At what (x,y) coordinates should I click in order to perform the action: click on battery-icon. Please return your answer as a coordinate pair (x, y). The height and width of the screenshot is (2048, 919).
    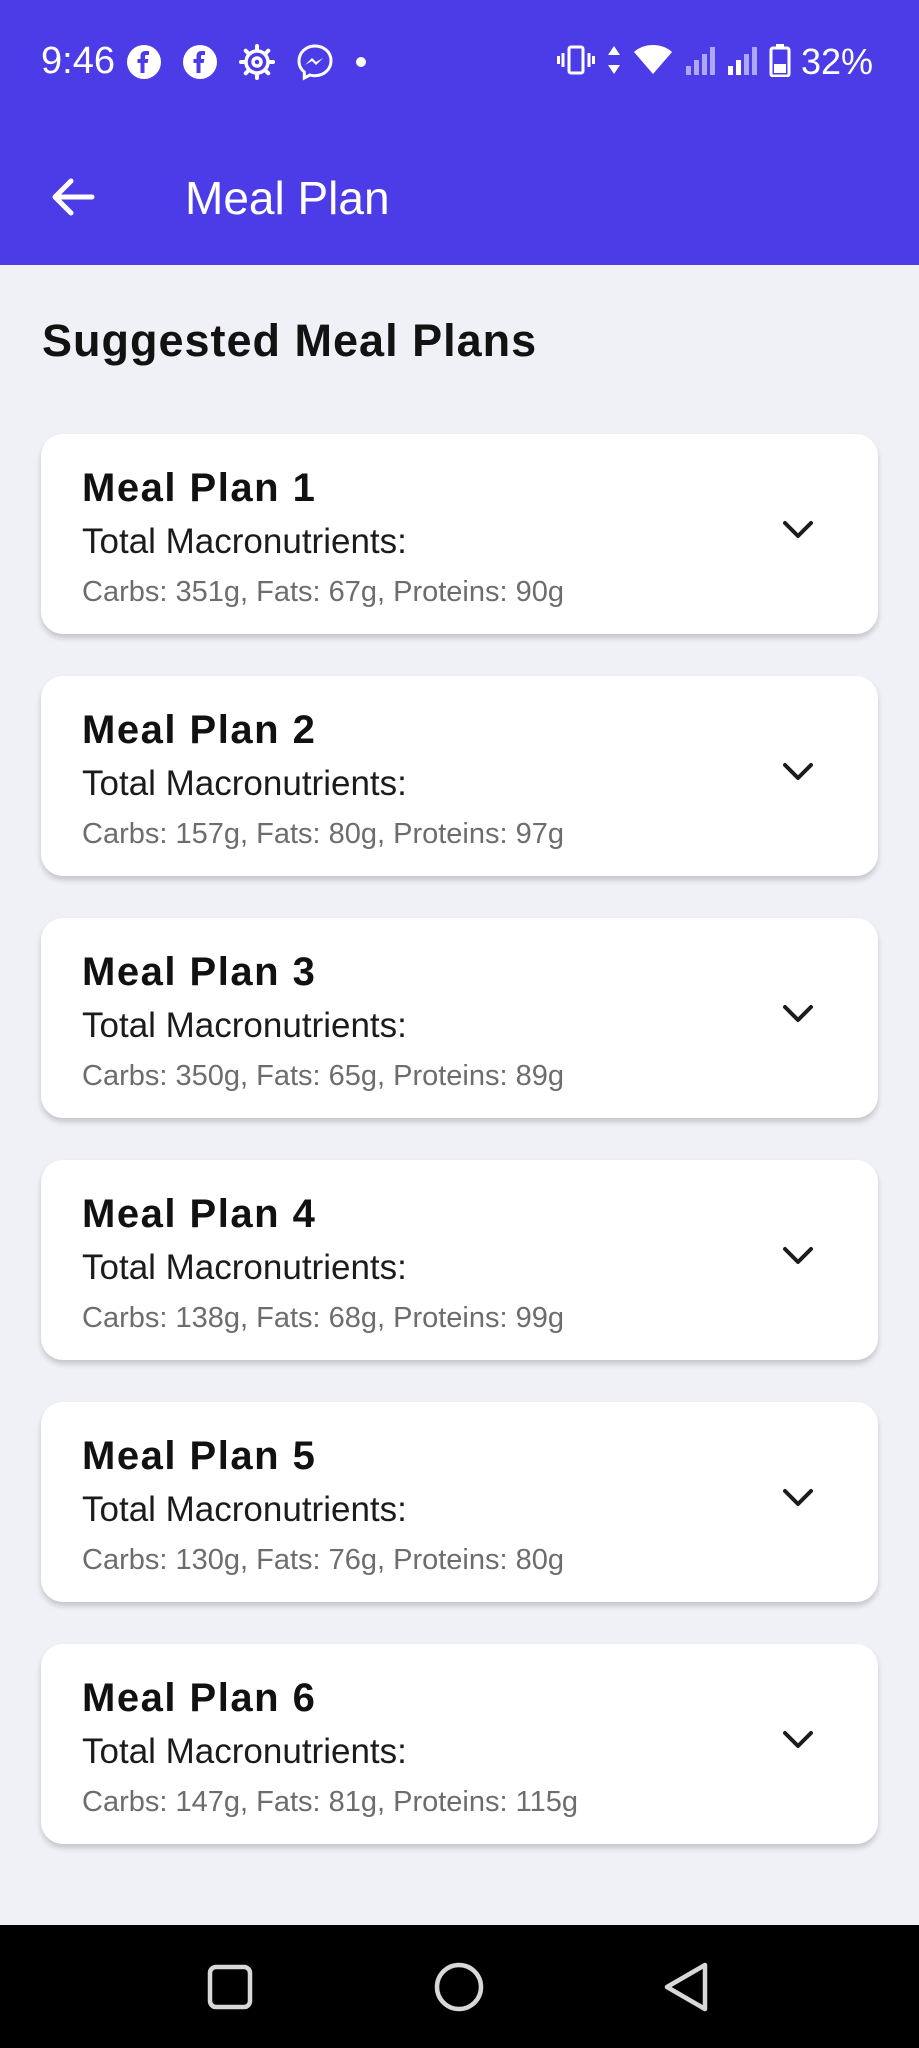
    Looking at the image, I should click on (780, 62).